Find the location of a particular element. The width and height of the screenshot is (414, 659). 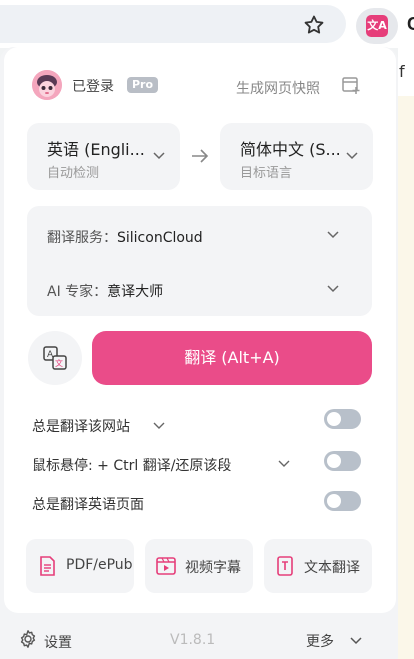

text-translate-button: 文本翻译 is located at coordinates (318, 566).